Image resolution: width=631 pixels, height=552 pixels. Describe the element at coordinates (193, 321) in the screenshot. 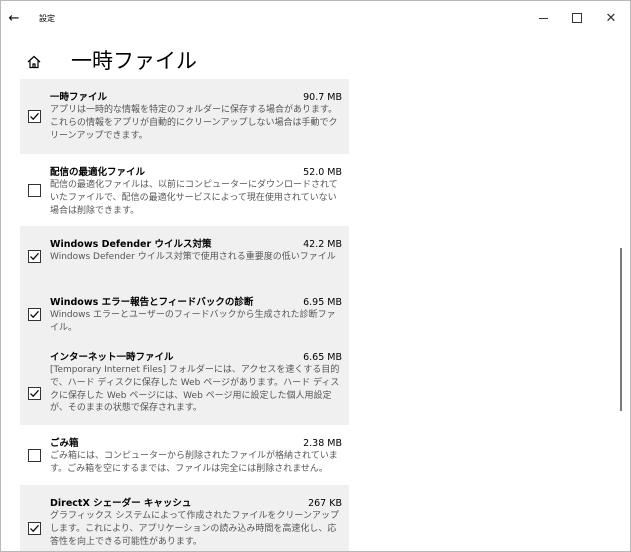

I see `item-description: Windows エラーとユーザーのフィードバックから生成された診断ファイル。` at that location.